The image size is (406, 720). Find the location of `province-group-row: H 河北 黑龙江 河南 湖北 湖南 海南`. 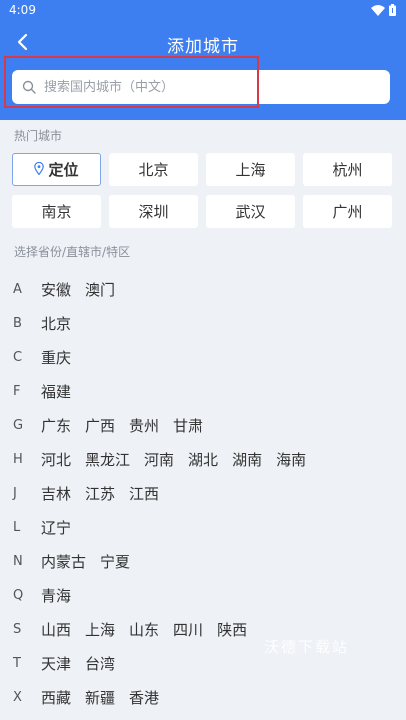

province-group-row: H 河北 黑龙江 河南 湖北 湖南 海南 is located at coordinates (203, 459).